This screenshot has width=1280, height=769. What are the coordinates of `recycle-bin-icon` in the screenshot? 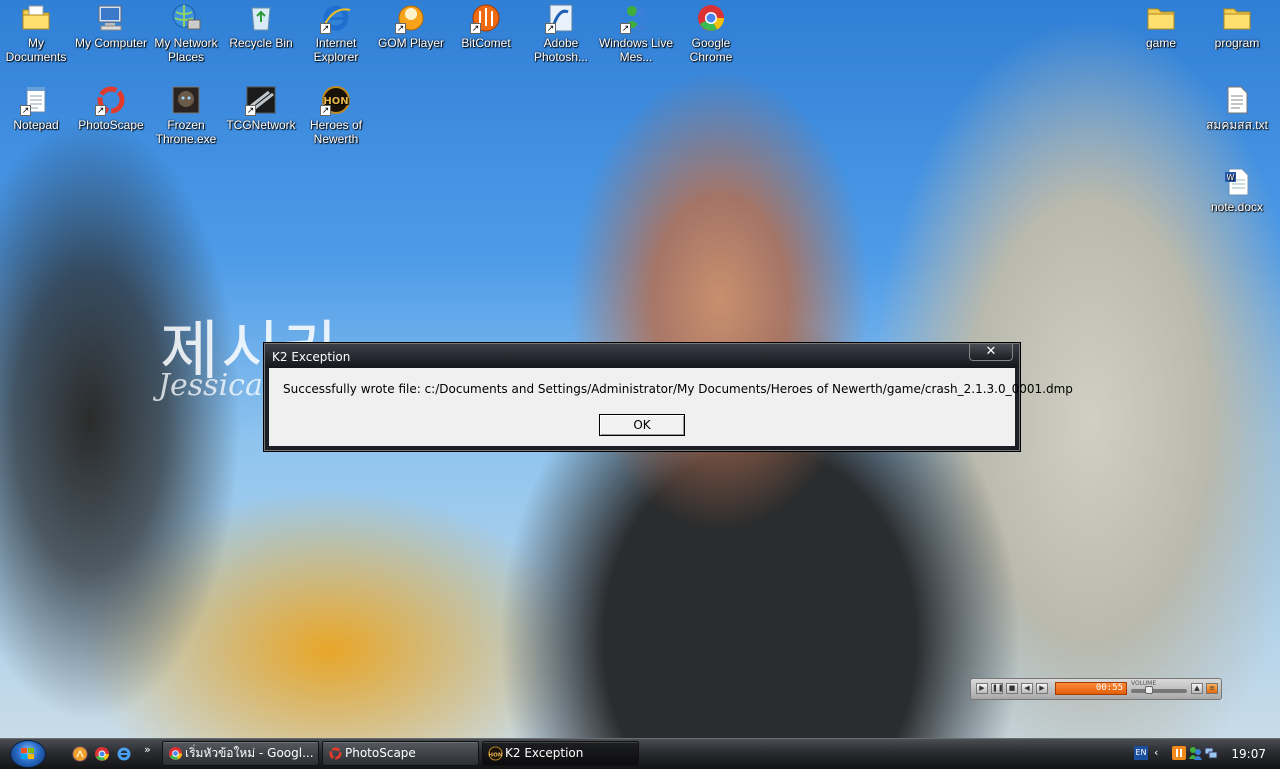 It's located at (261, 18).